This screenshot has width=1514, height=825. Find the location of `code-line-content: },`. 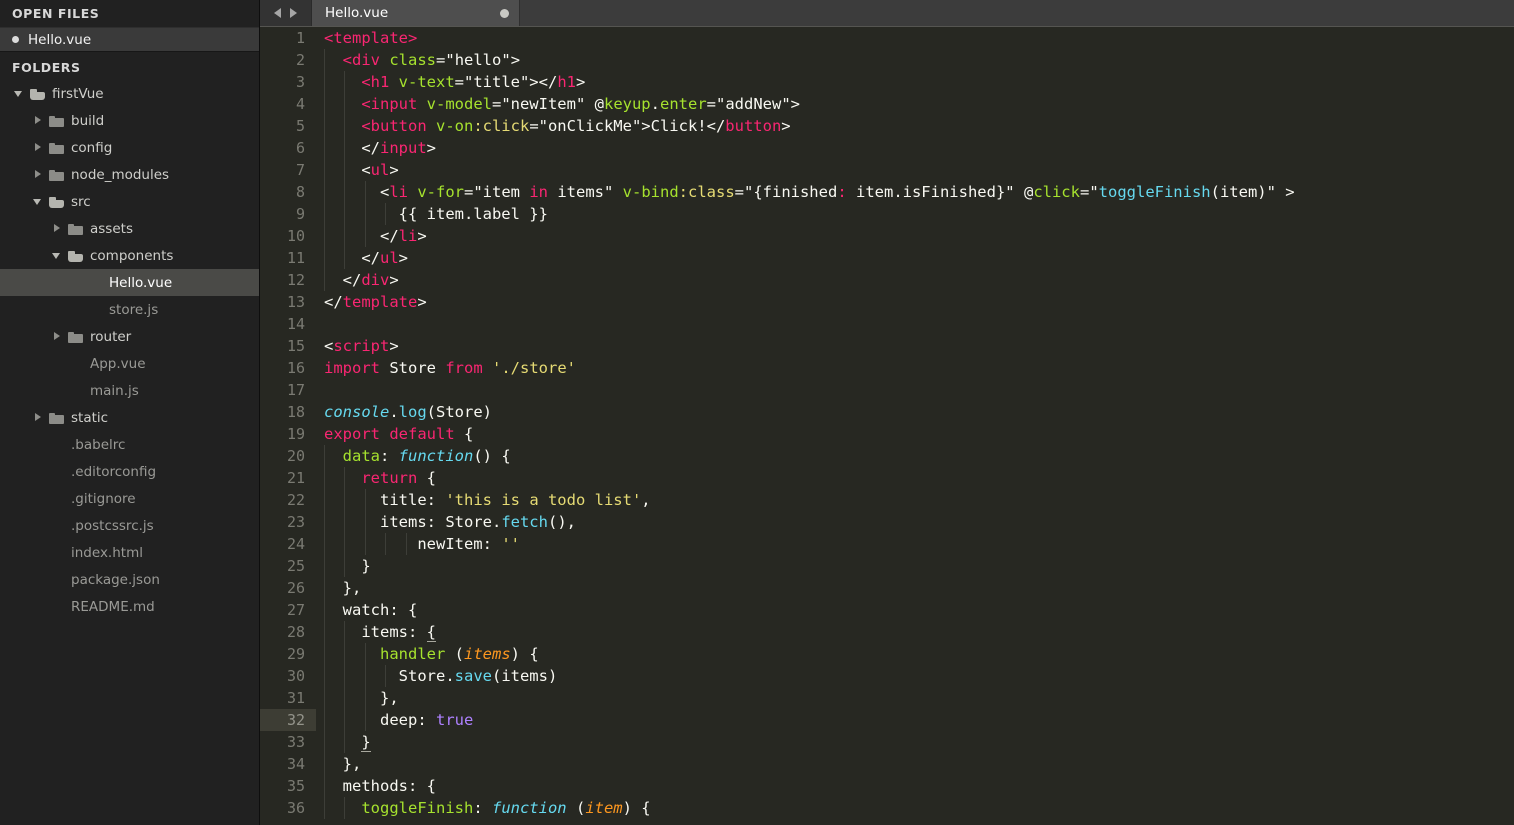

code-line-content: }, is located at coordinates (915, 764).